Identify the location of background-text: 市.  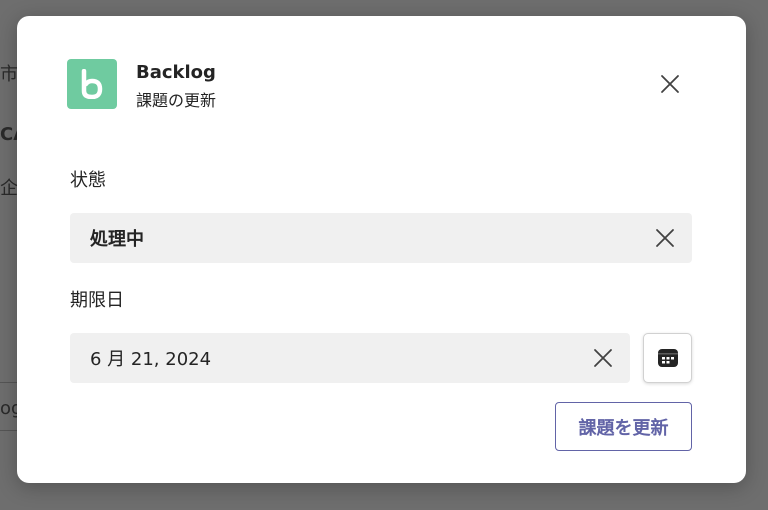
(9, 74).